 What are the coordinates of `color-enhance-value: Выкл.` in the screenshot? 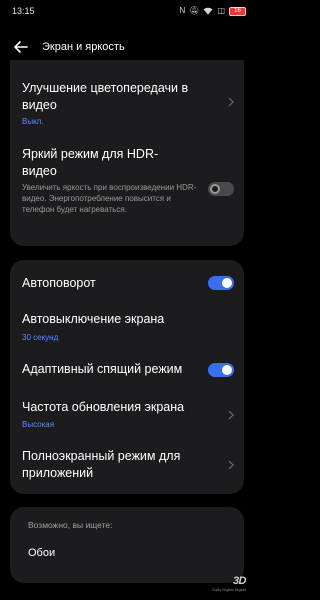 It's located at (33, 121).